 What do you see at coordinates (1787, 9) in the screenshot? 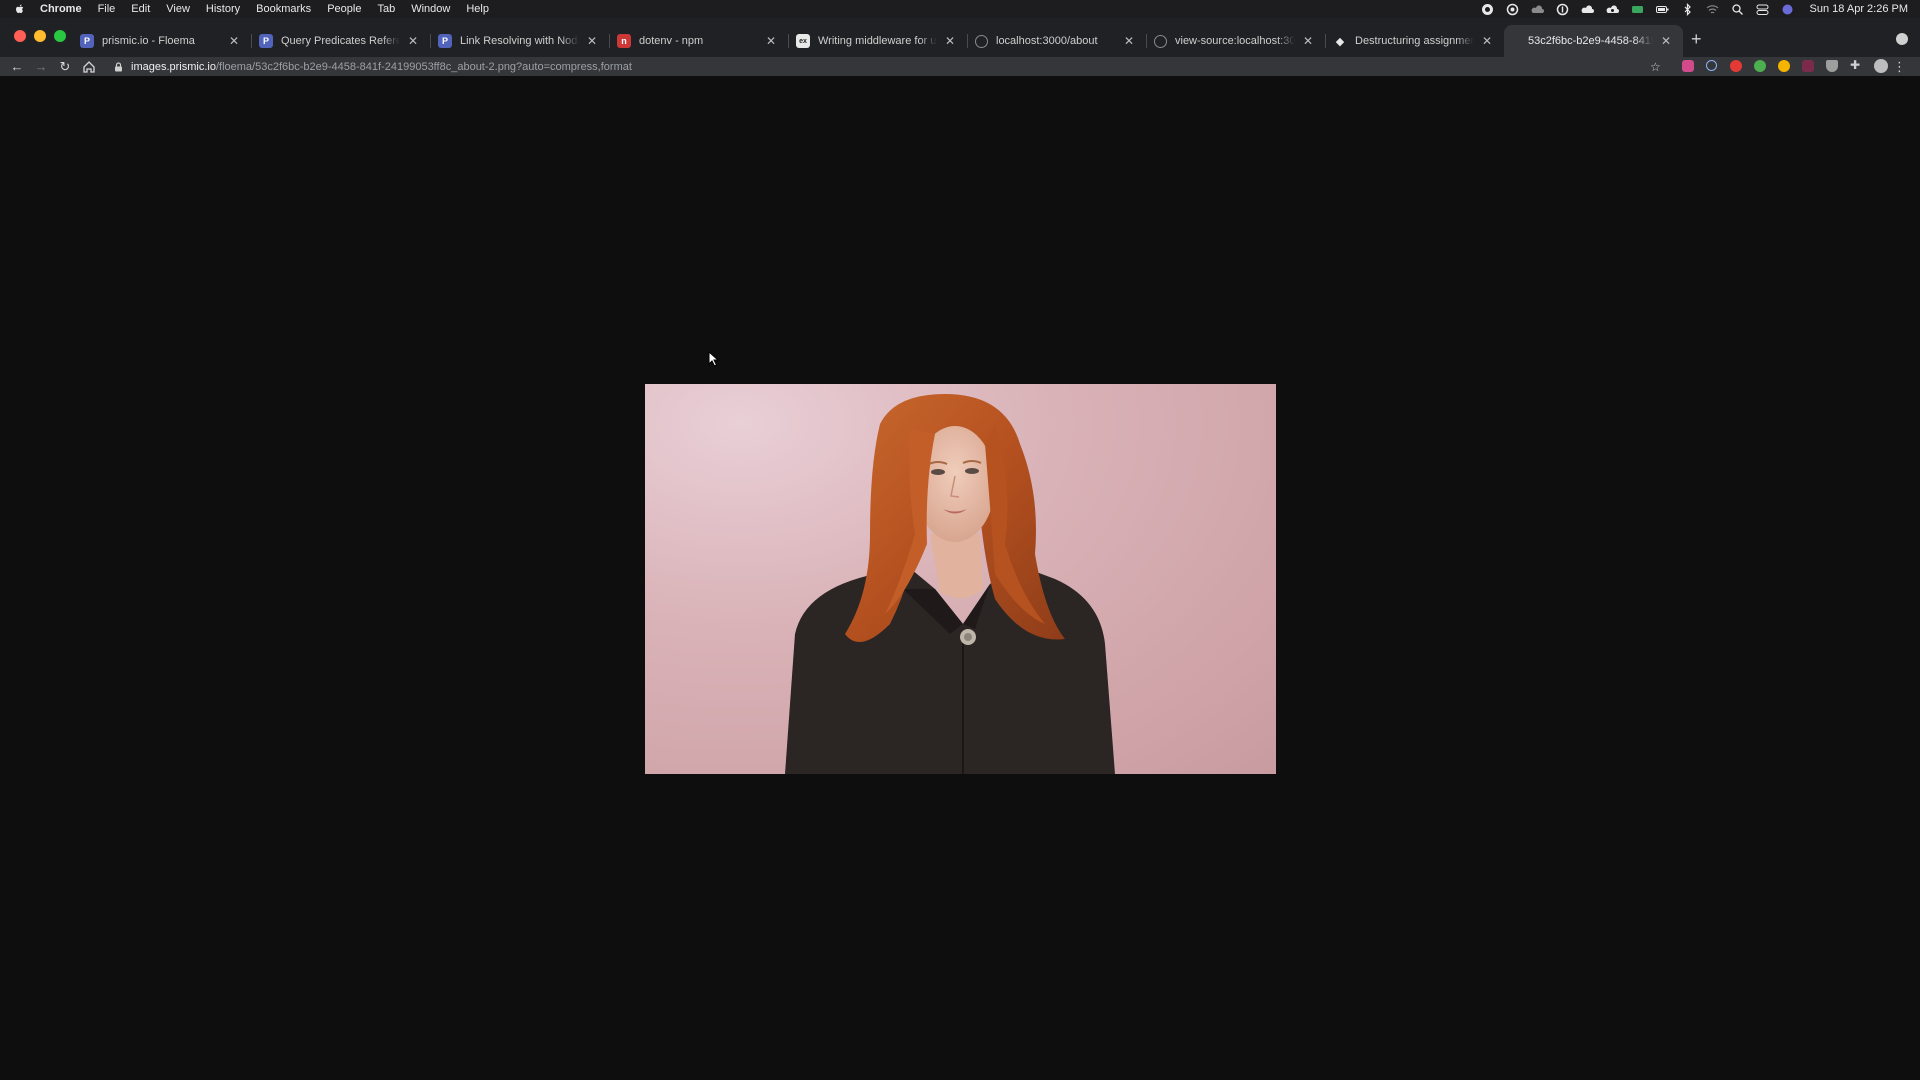
I see `siri-icon` at bounding box center [1787, 9].